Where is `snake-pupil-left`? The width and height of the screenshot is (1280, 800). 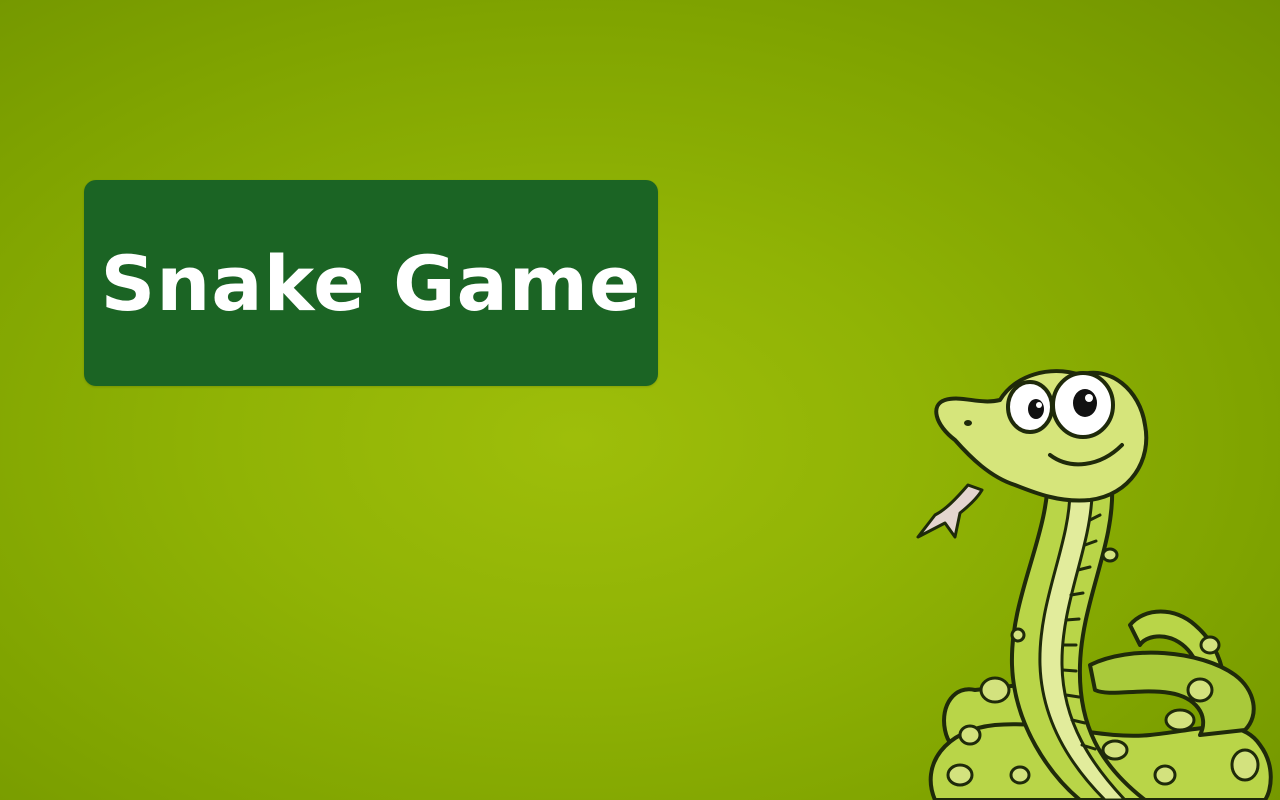 snake-pupil-left is located at coordinates (1036, 409).